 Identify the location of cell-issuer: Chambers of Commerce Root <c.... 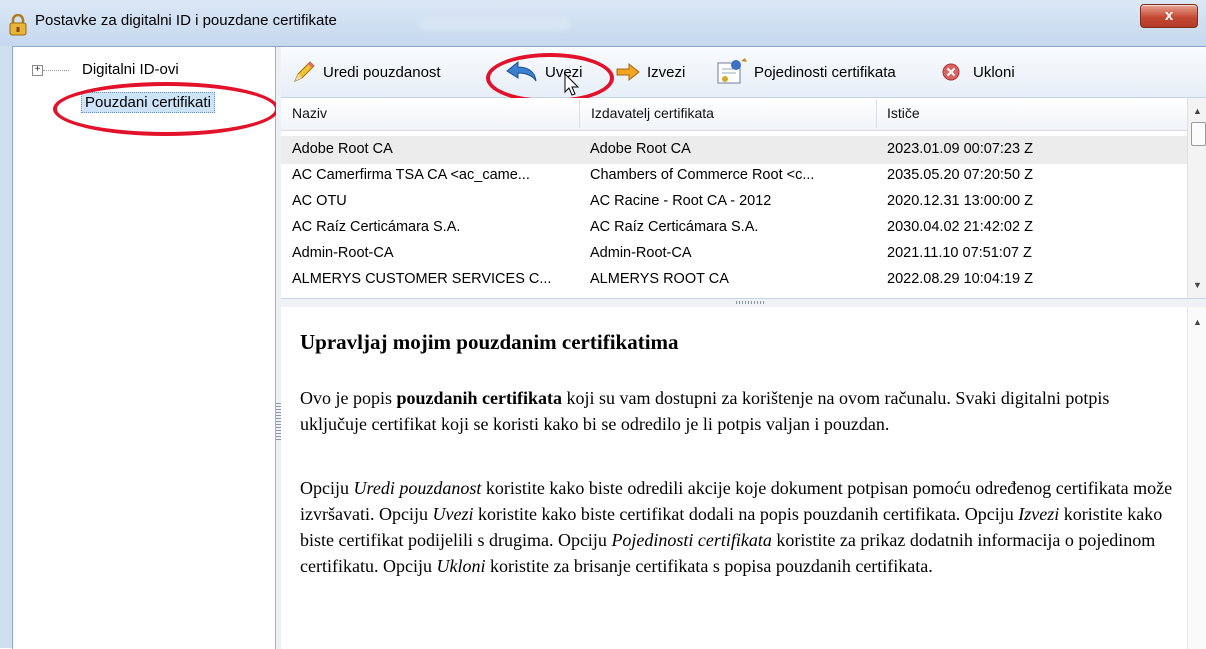
(702, 175).